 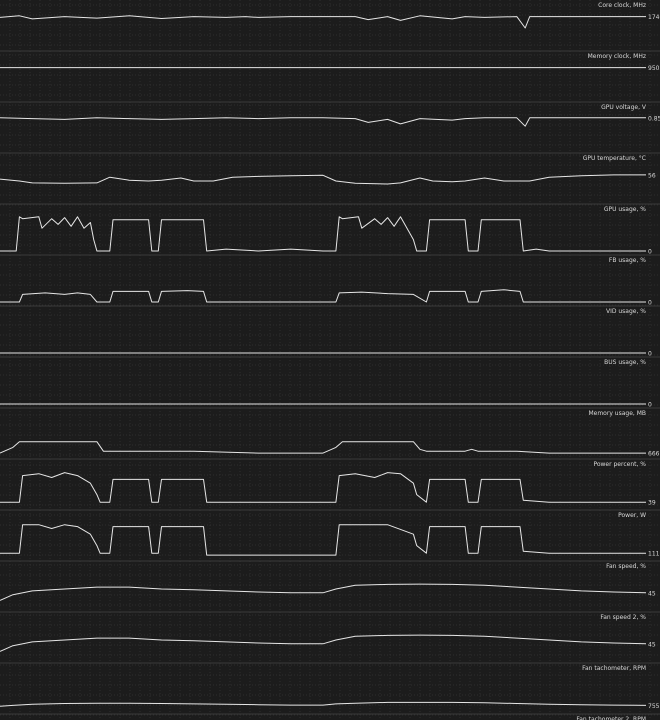 I want to click on graph-title: GPU usage, %, so click(x=625, y=209).